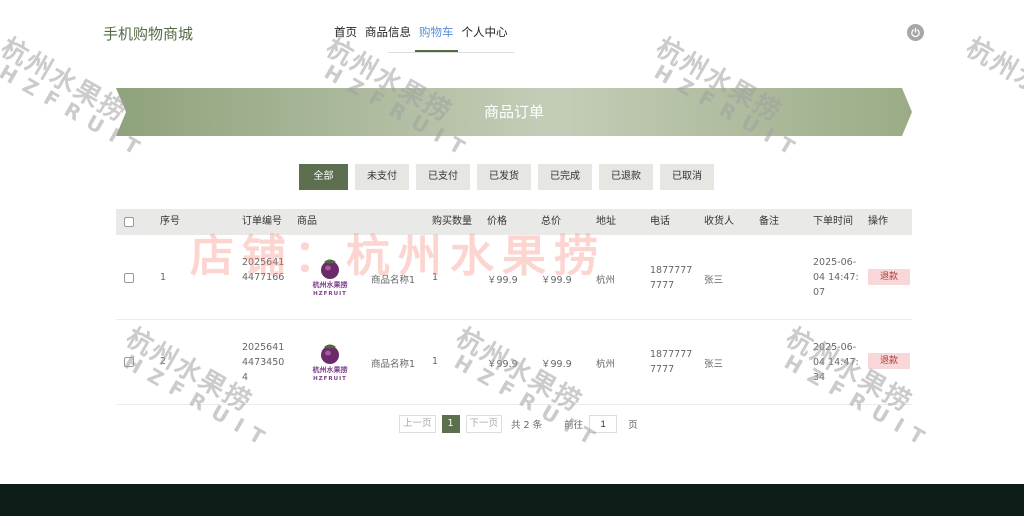  What do you see at coordinates (603, 424) in the screenshot?
I see `page-jump-input` at bounding box center [603, 424].